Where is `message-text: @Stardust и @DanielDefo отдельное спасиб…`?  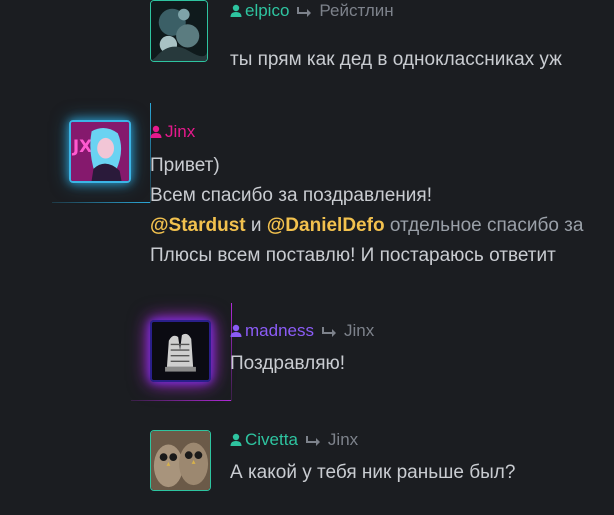
message-text: @Stardust и @DanielDefo отдельное спасиб… is located at coordinates (366, 226).